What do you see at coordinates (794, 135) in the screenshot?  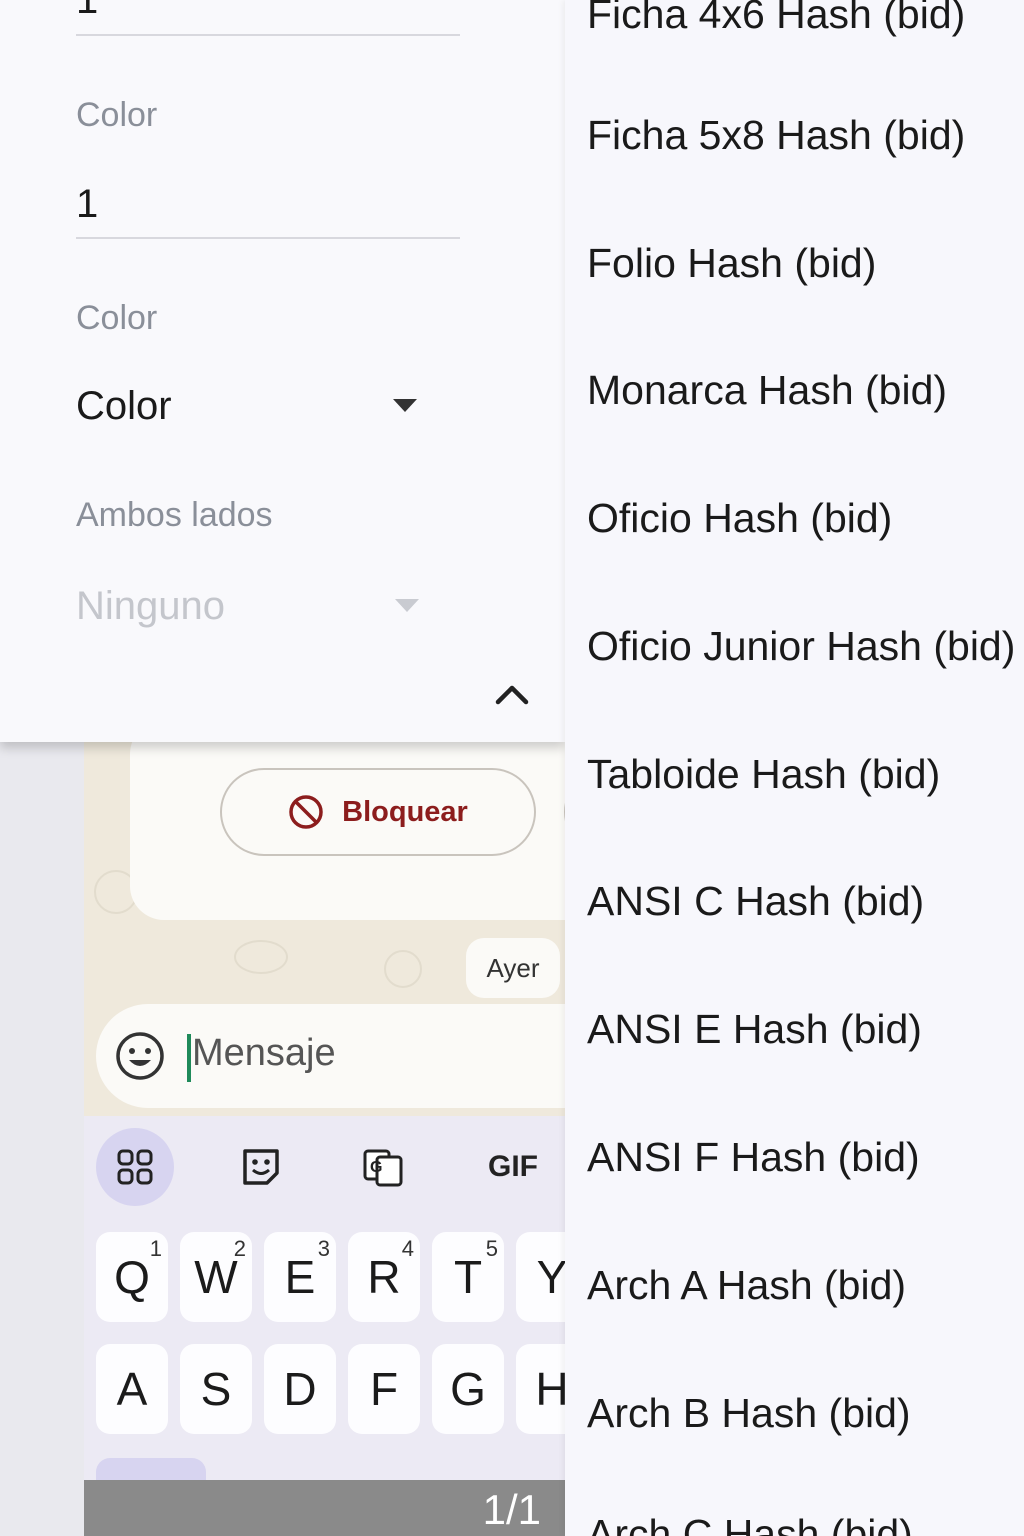 I see `paper-size-option: Ficha 5x8 Hash (bid)` at bounding box center [794, 135].